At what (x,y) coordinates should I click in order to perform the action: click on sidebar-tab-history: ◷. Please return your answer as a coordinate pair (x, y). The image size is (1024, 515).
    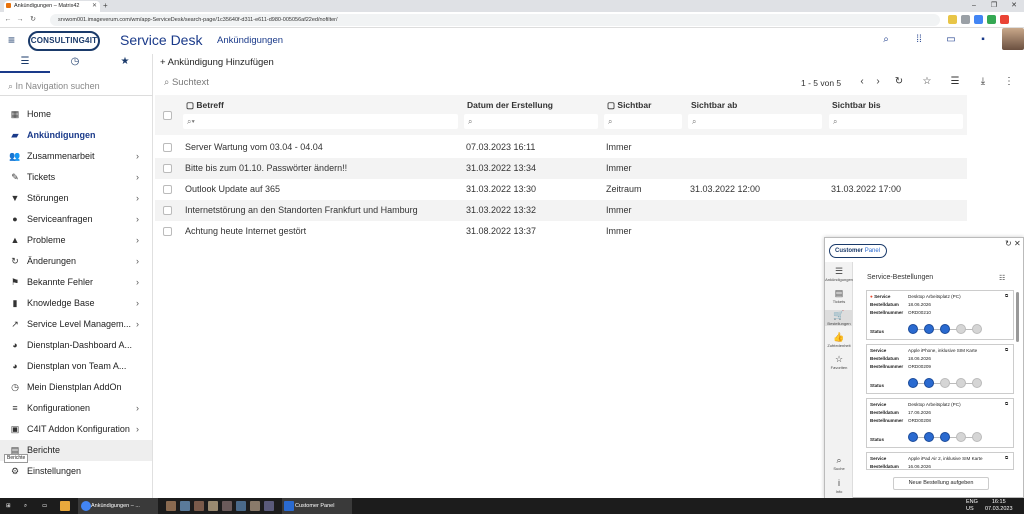
    Looking at the image, I should click on (75, 61).